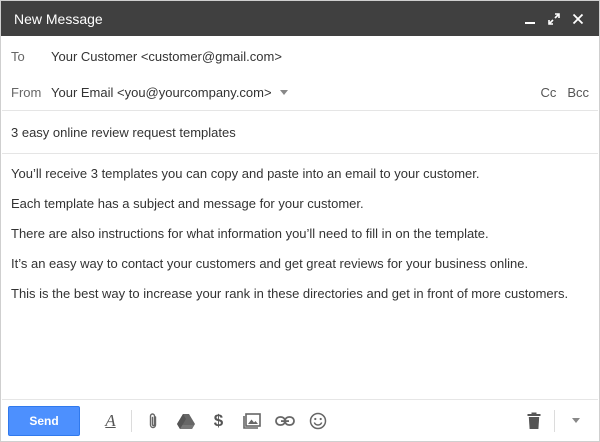 This screenshot has width=600, height=442. I want to click on window-title: New Message, so click(58, 18).